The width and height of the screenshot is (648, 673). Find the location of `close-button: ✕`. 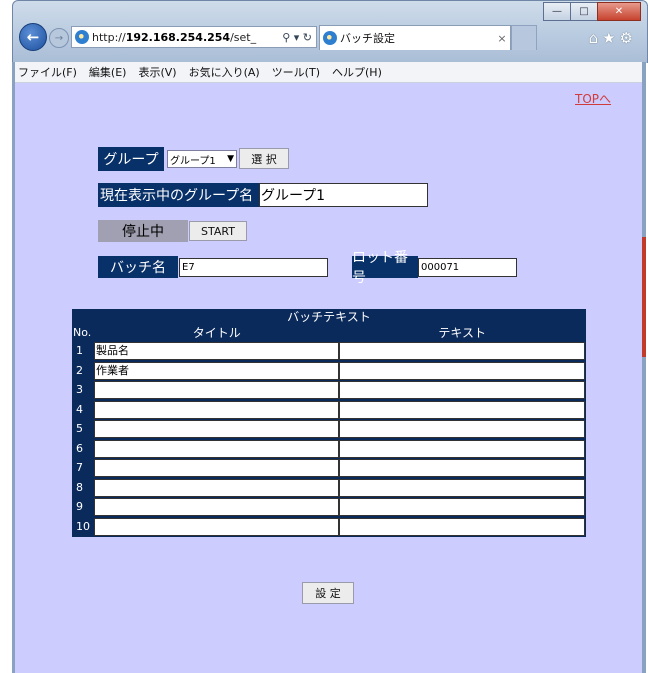

close-button: ✕ is located at coordinates (619, 11).